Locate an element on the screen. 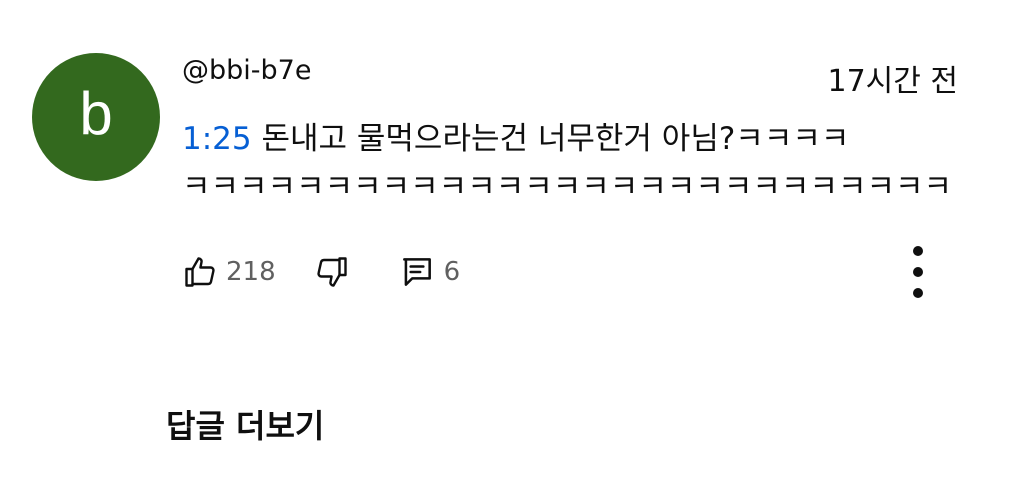 This screenshot has height=495, width=1024. comment-text-part-1: 돈내고 물먹으라는건 너무한거 아님?ㅋㅋㅋㅋ is located at coordinates (550, 139).